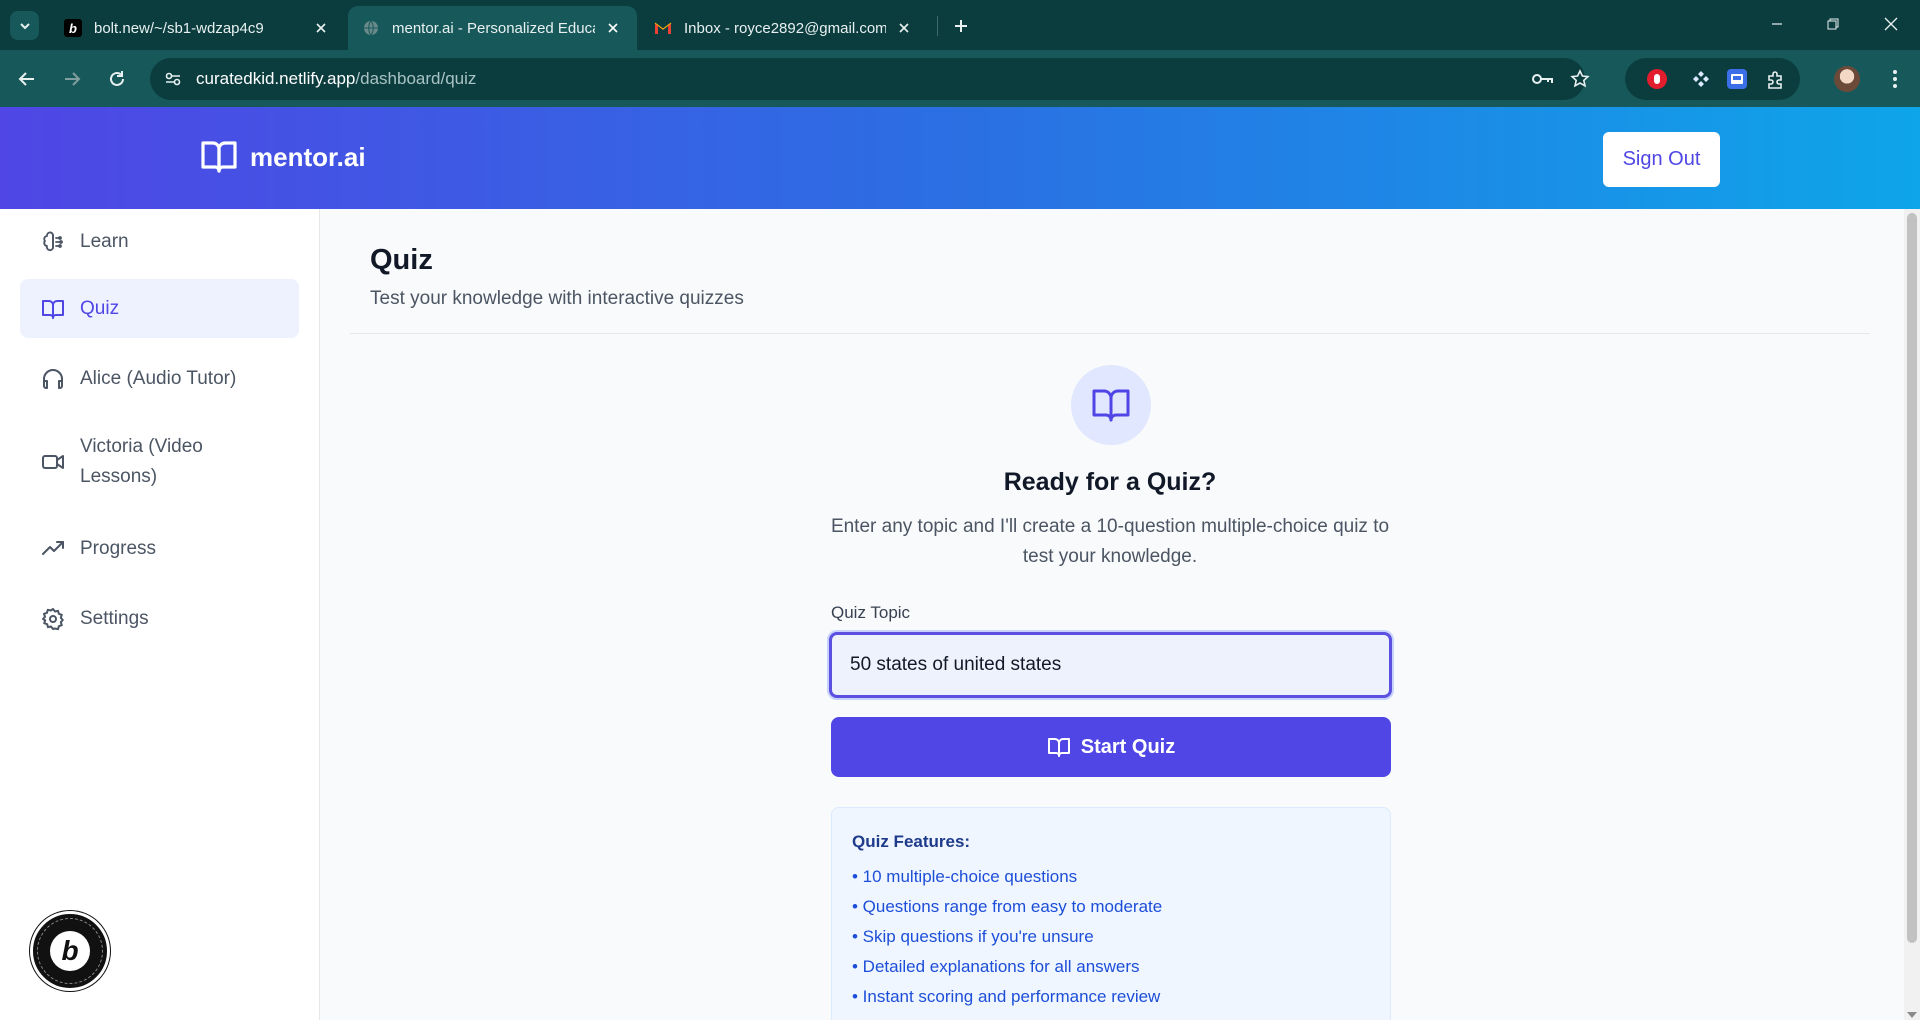 The height and width of the screenshot is (1020, 1920). What do you see at coordinates (1110, 665) in the screenshot?
I see `quiz-topic-input` at bounding box center [1110, 665].